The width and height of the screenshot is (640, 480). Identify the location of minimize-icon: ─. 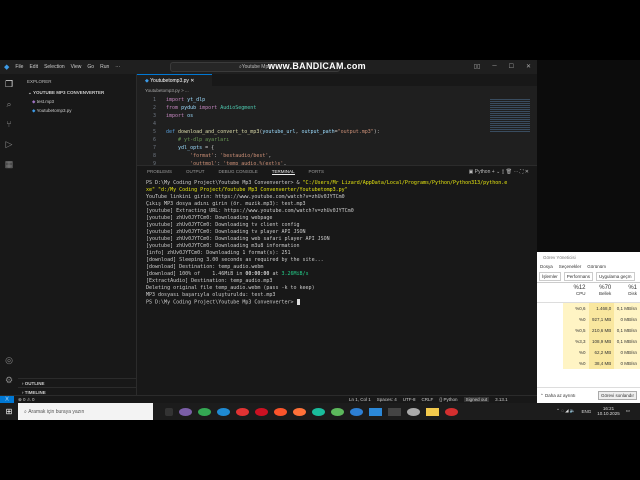
(494, 66).